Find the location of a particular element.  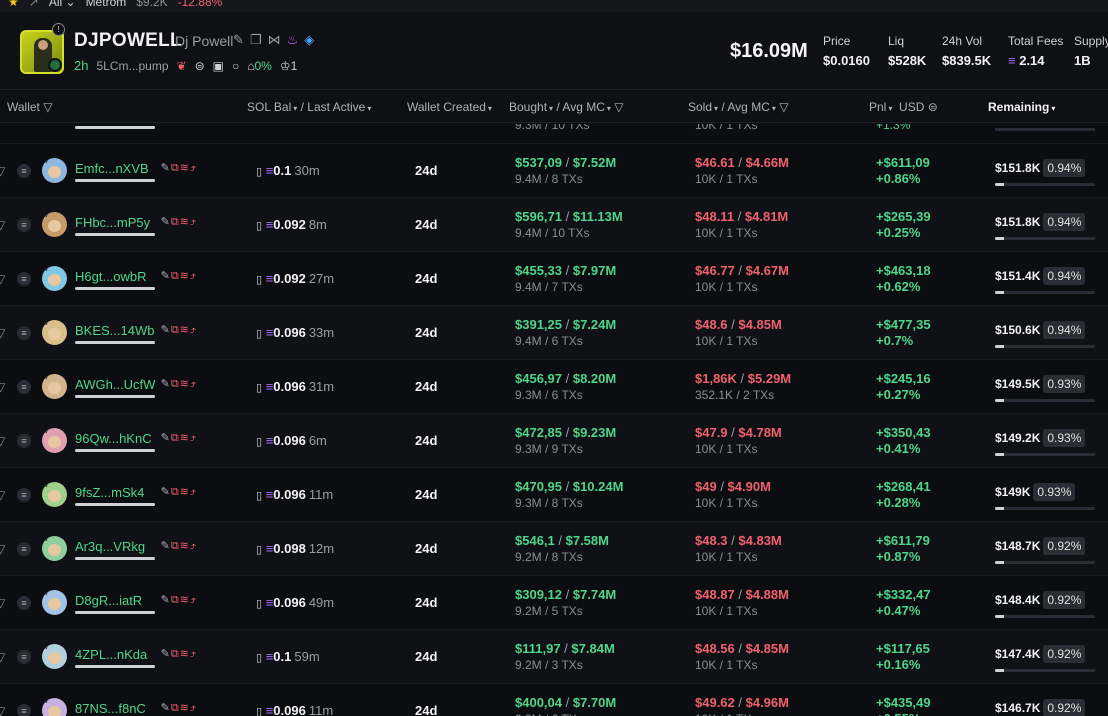

wallet-address: AWGh...UcfW is located at coordinates (115, 384).